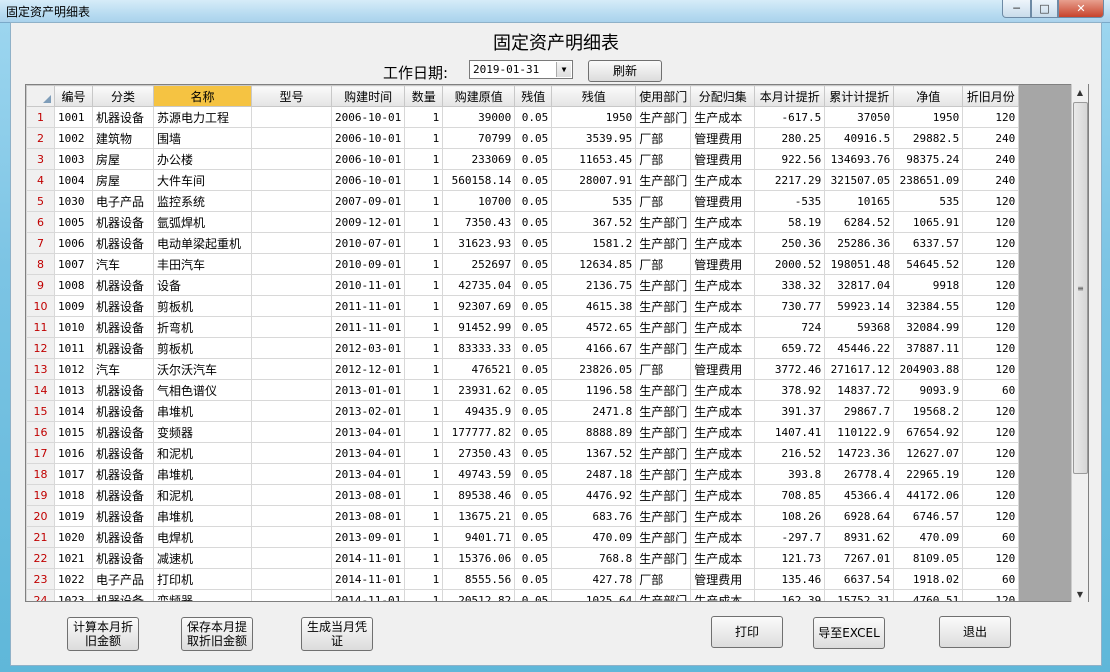  I want to click on table-cell: 2010-09-01, so click(368, 264).